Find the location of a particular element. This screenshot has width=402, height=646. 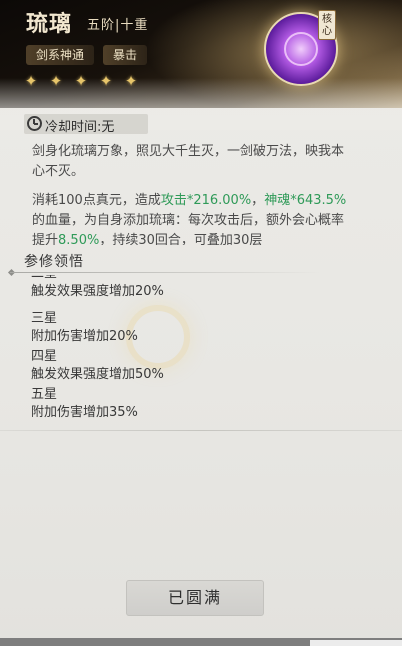

skill-level: 五阶|十重 is located at coordinates (118, 25).